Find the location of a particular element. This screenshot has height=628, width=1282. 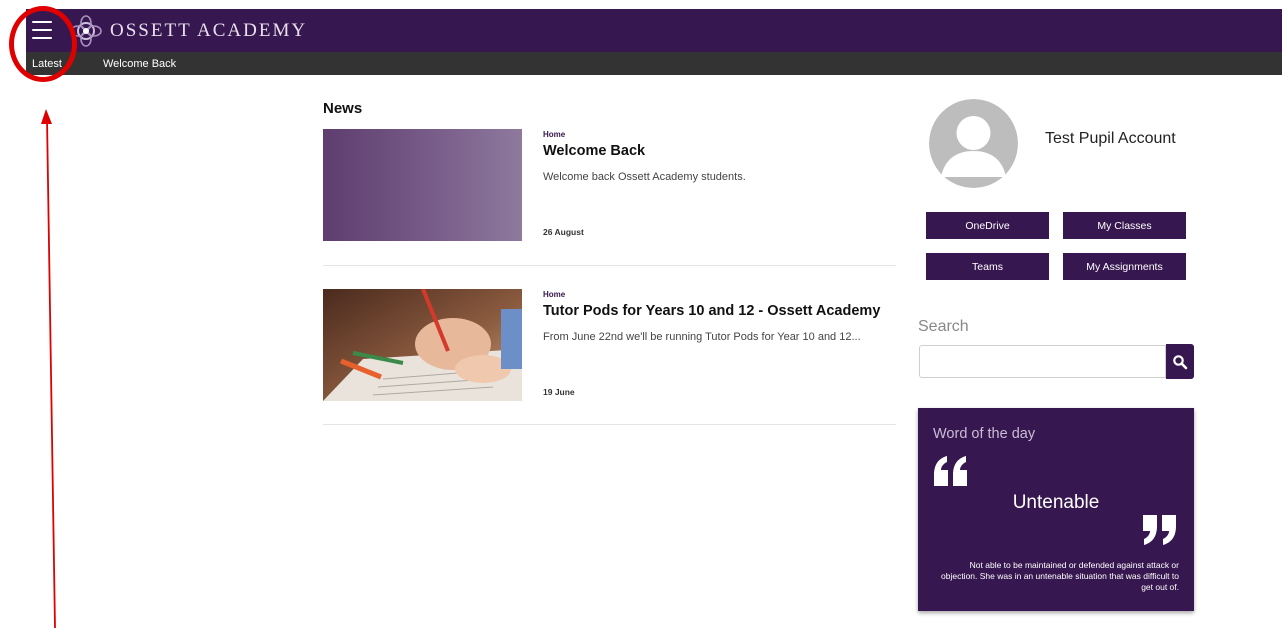

sub-nav-bar: Latest Welcome Back is located at coordinates (654, 63).